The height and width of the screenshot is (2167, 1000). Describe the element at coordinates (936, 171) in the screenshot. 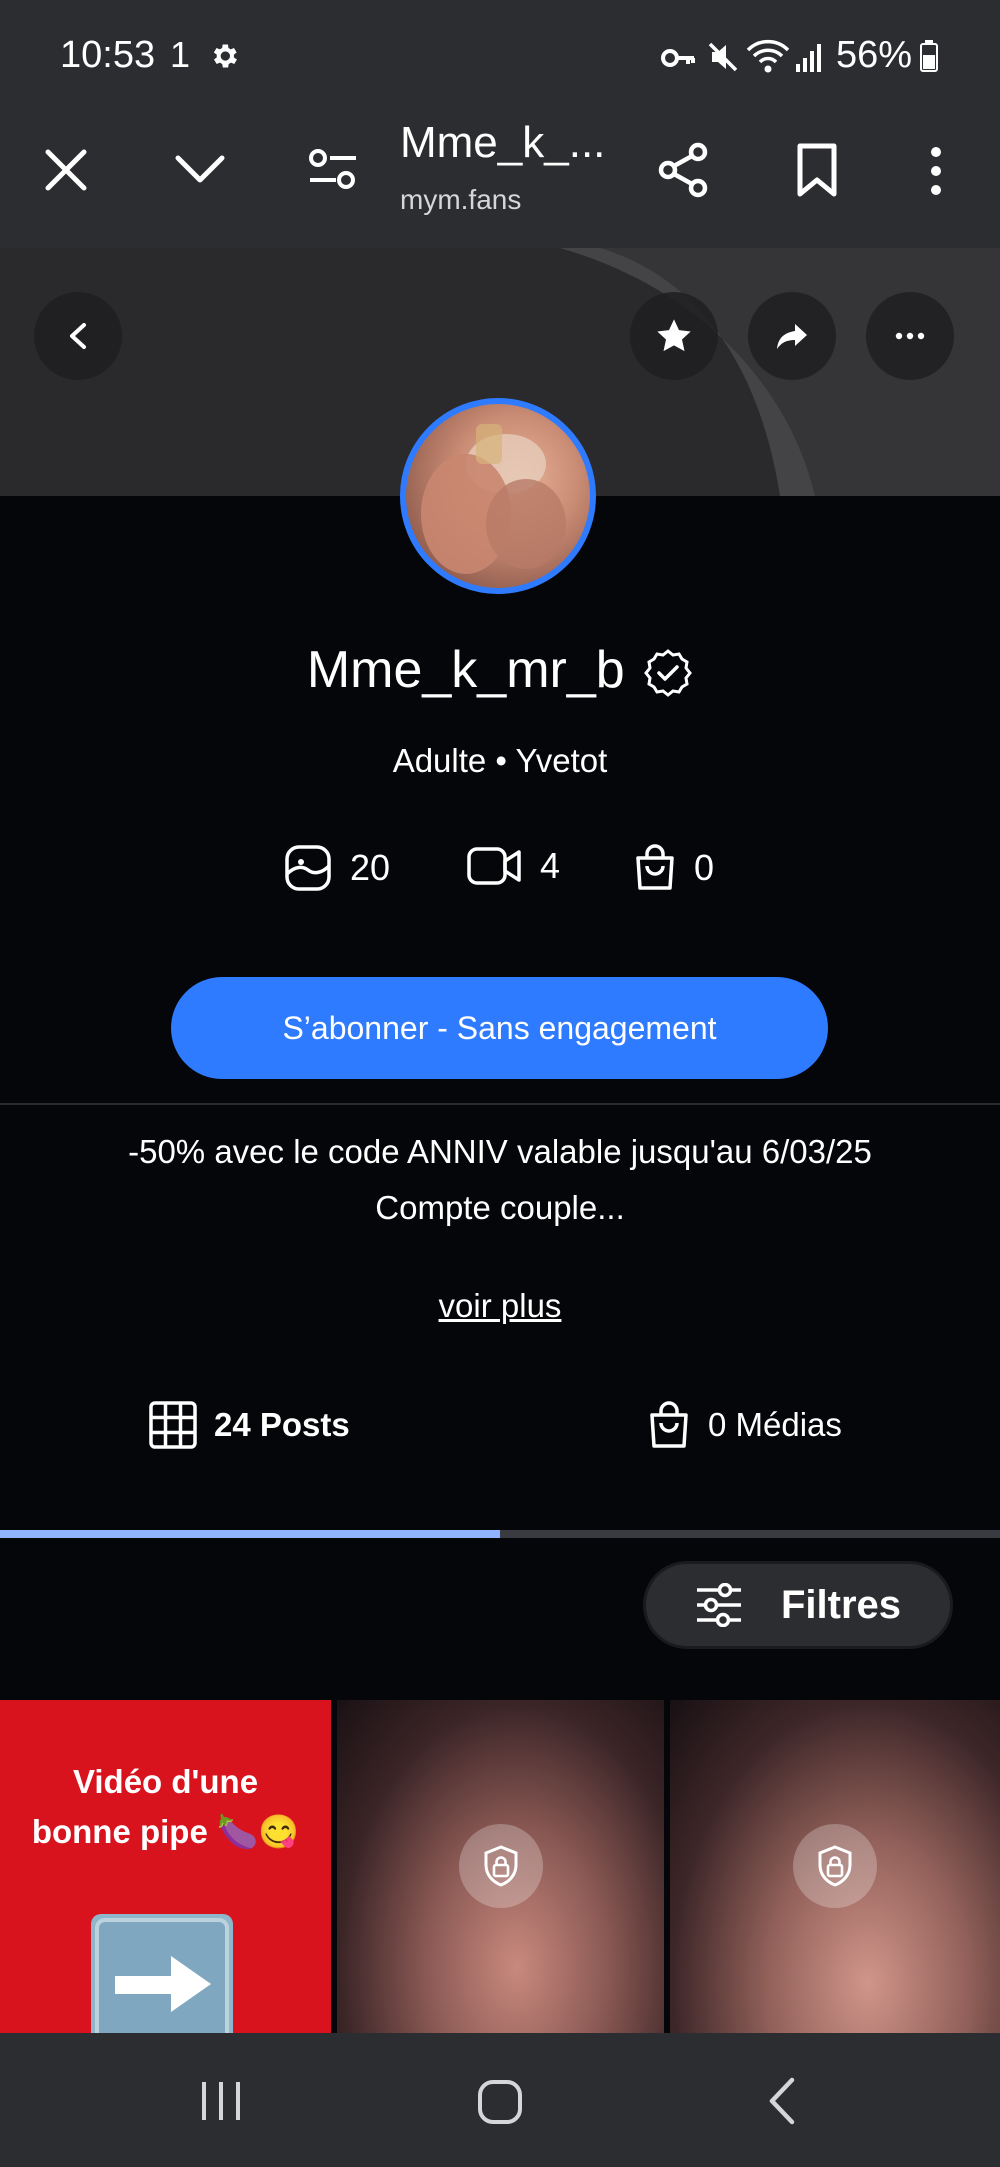

I see `more-vertical-icon` at that location.